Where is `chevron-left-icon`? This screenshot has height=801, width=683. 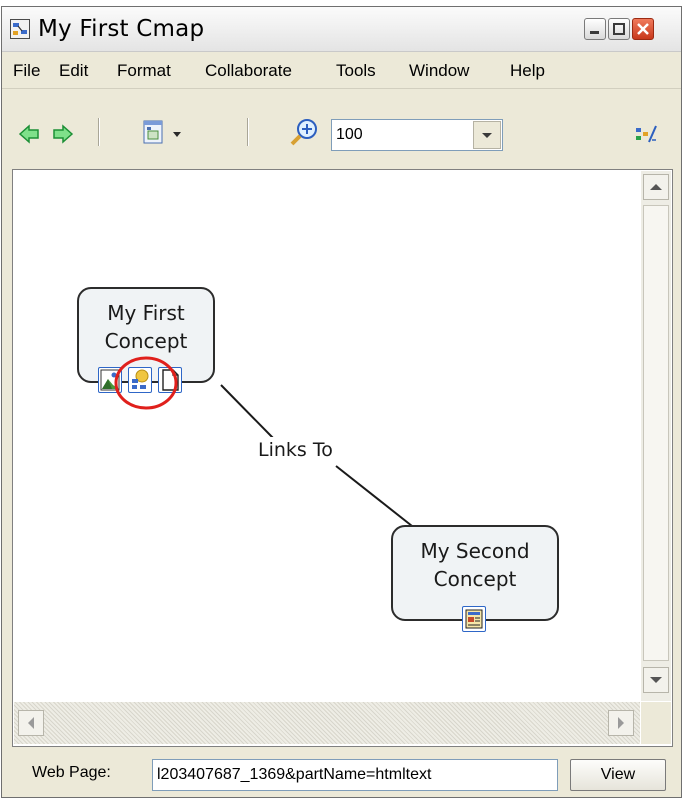 chevron-left-icon is located at coordinates (31, 723).